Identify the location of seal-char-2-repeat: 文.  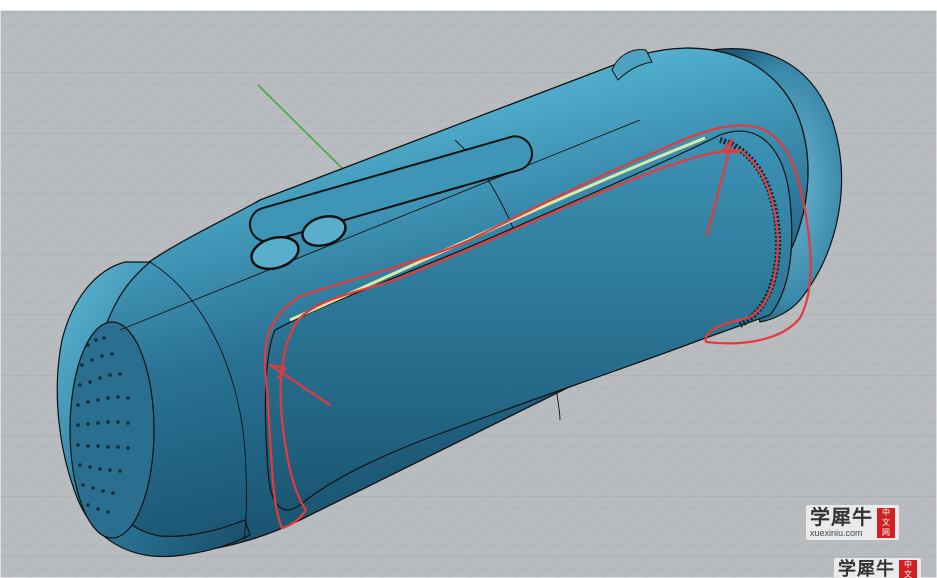
(908, 574).